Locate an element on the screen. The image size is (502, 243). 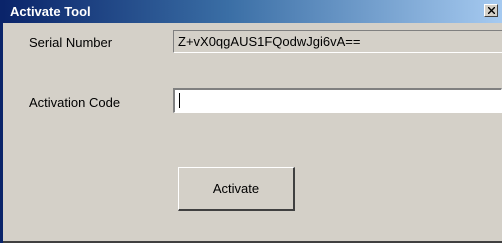
window-bottom-border is located at coordinates (252, 241).